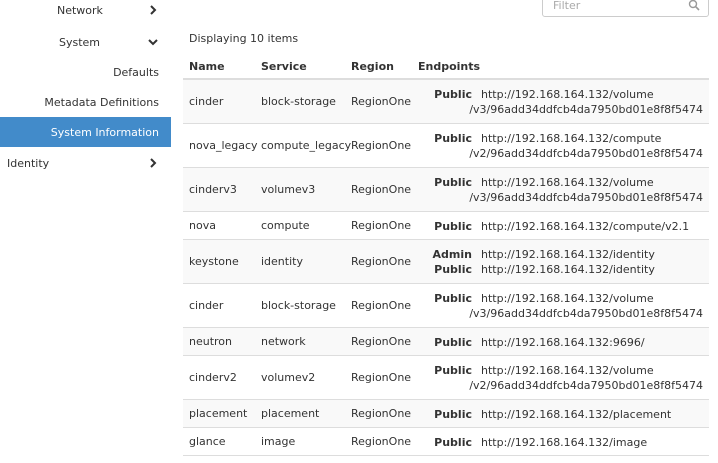 Image resolution: width=718 pixels, height=463 pixels. What do you see at coordinates (285, 225) in the screenshot?
I see `cell-service: compute` at bounding box center [285, 225].